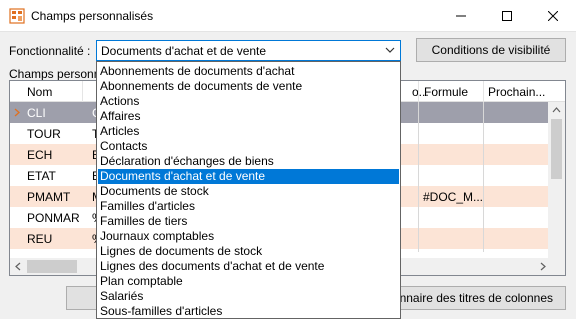 The image size is (576, 319). What do you see at coordinates (17, 112) in the screenshot?
I see `row-pointer-icon` at bounding box center [17, 112].